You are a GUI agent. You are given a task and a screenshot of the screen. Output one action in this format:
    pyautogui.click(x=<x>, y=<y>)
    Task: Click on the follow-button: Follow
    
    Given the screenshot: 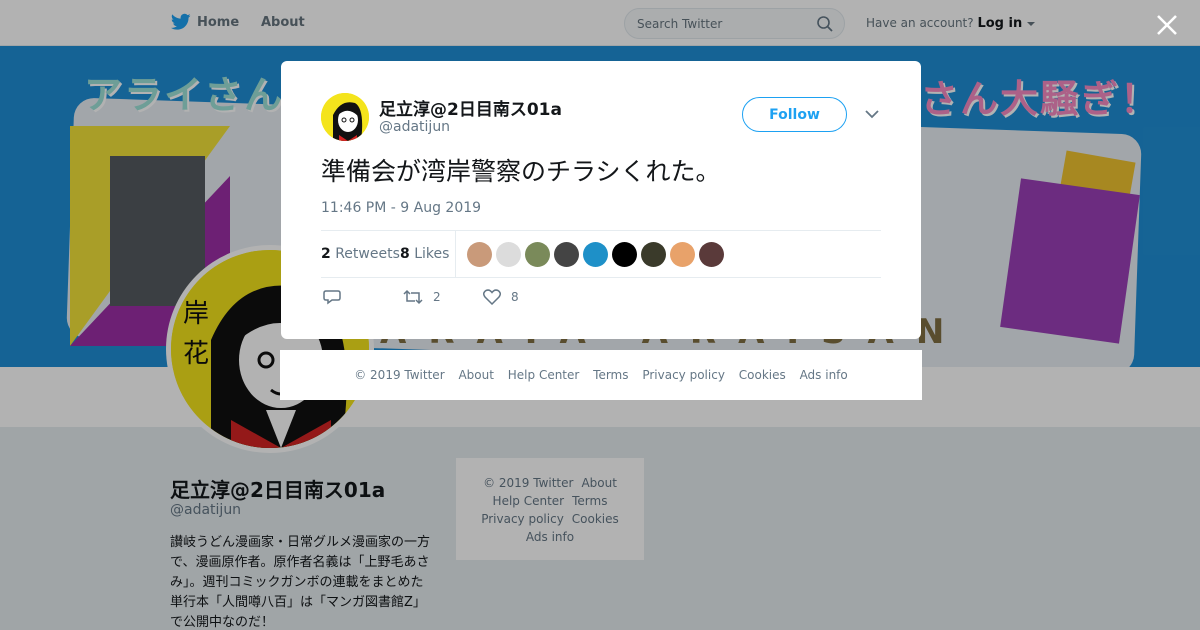 What is the action you would take?
    pyautogui.click(x=794, y=114)
    